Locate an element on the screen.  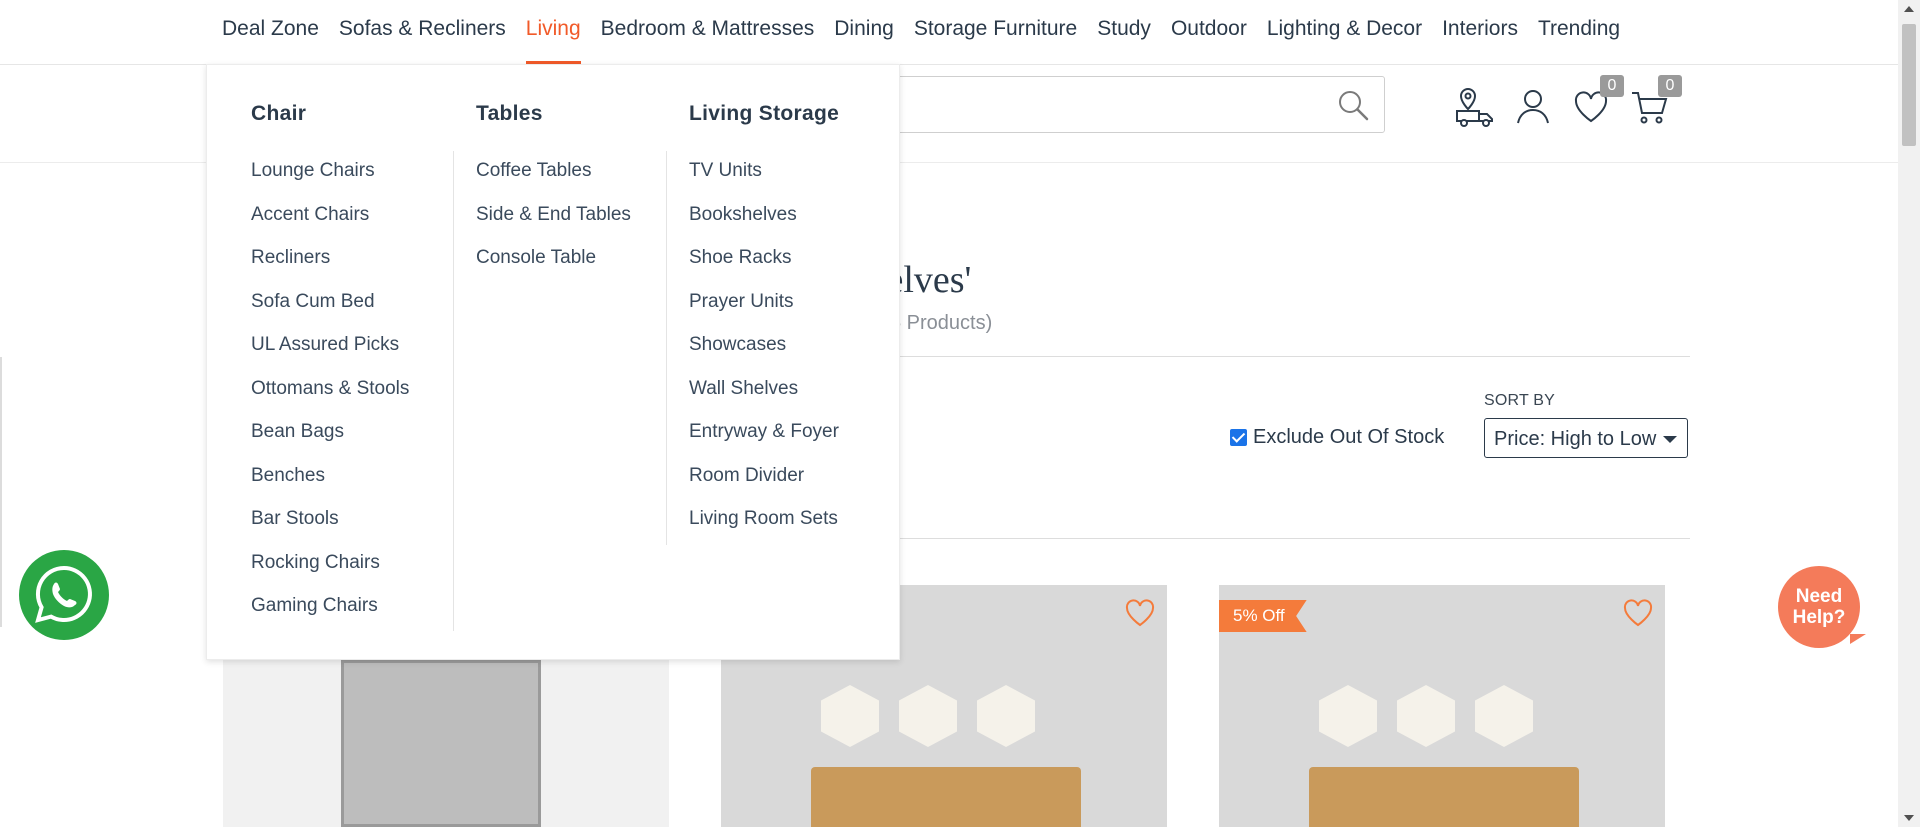
menu-item-benches: Benches is located at coordinates (330, 486).